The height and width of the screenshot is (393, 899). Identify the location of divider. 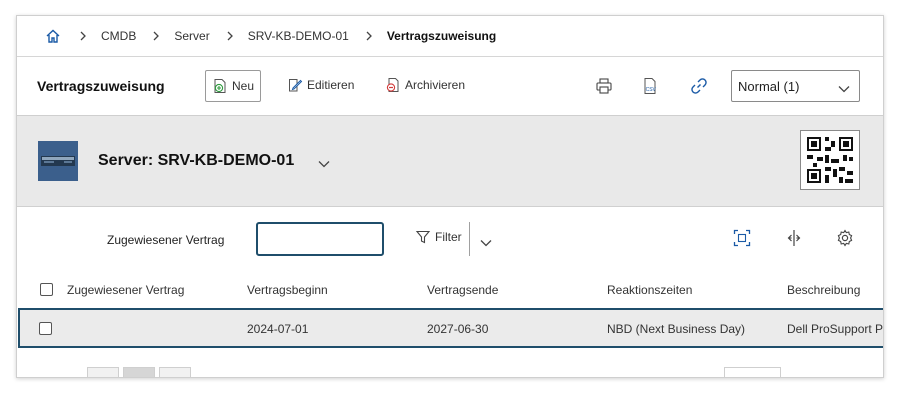
(469, 239).